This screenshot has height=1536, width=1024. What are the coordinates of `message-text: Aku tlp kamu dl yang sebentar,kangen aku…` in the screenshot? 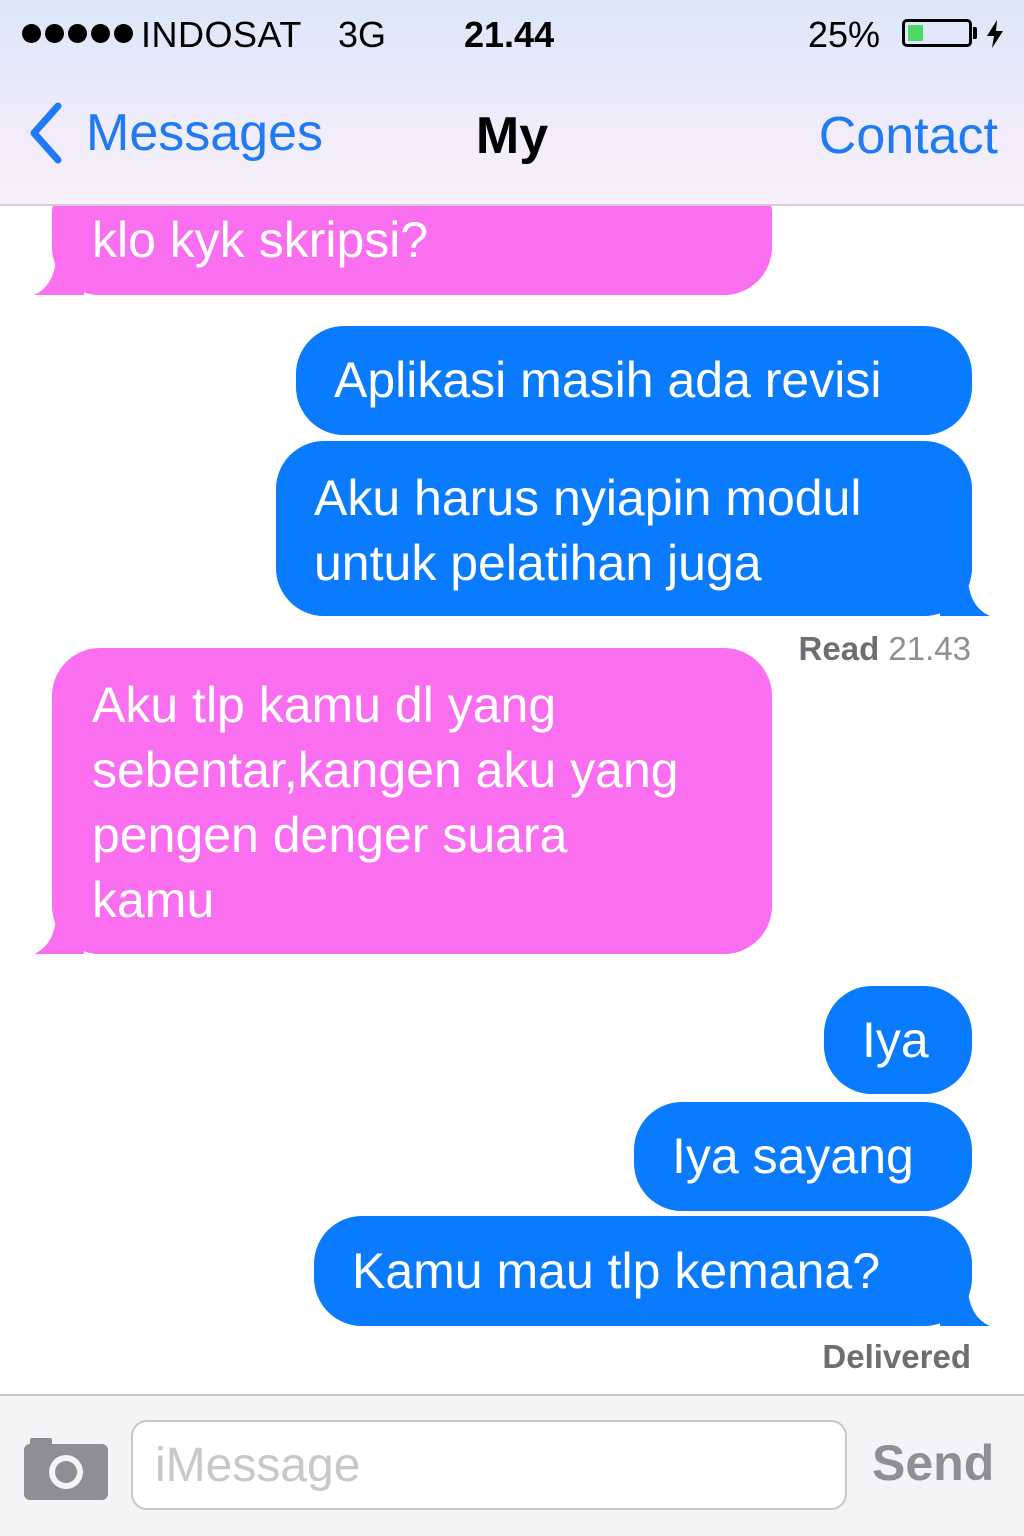 It's located at (385, 802).